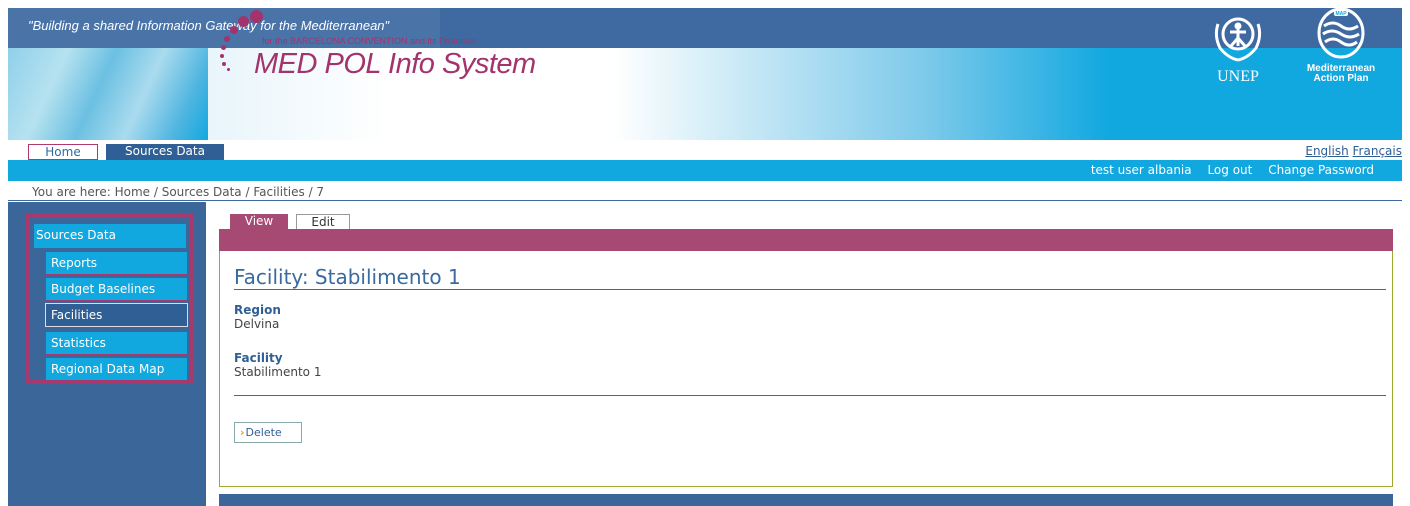 The height and width of the screenshot is (506, 1410). Describe the element at coordinates (278, 372) in the screenshot. I see `facility-value: Stabilimento 1` at that location.